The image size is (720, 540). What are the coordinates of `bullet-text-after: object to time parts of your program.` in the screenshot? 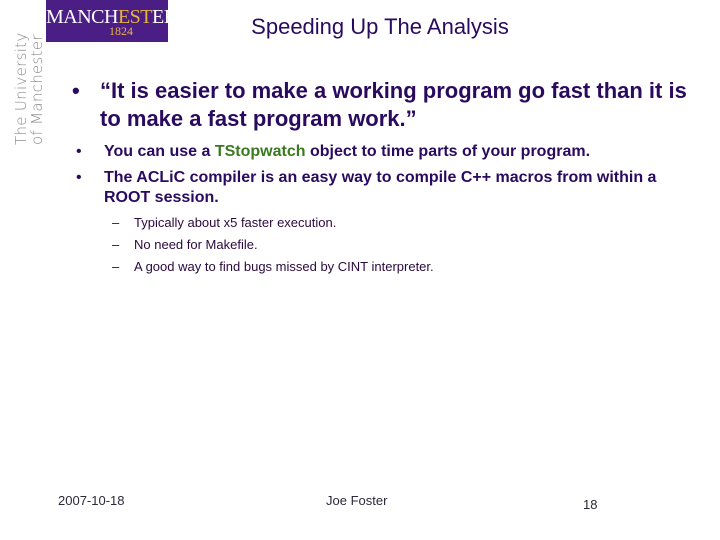 It's located at (448, 151).